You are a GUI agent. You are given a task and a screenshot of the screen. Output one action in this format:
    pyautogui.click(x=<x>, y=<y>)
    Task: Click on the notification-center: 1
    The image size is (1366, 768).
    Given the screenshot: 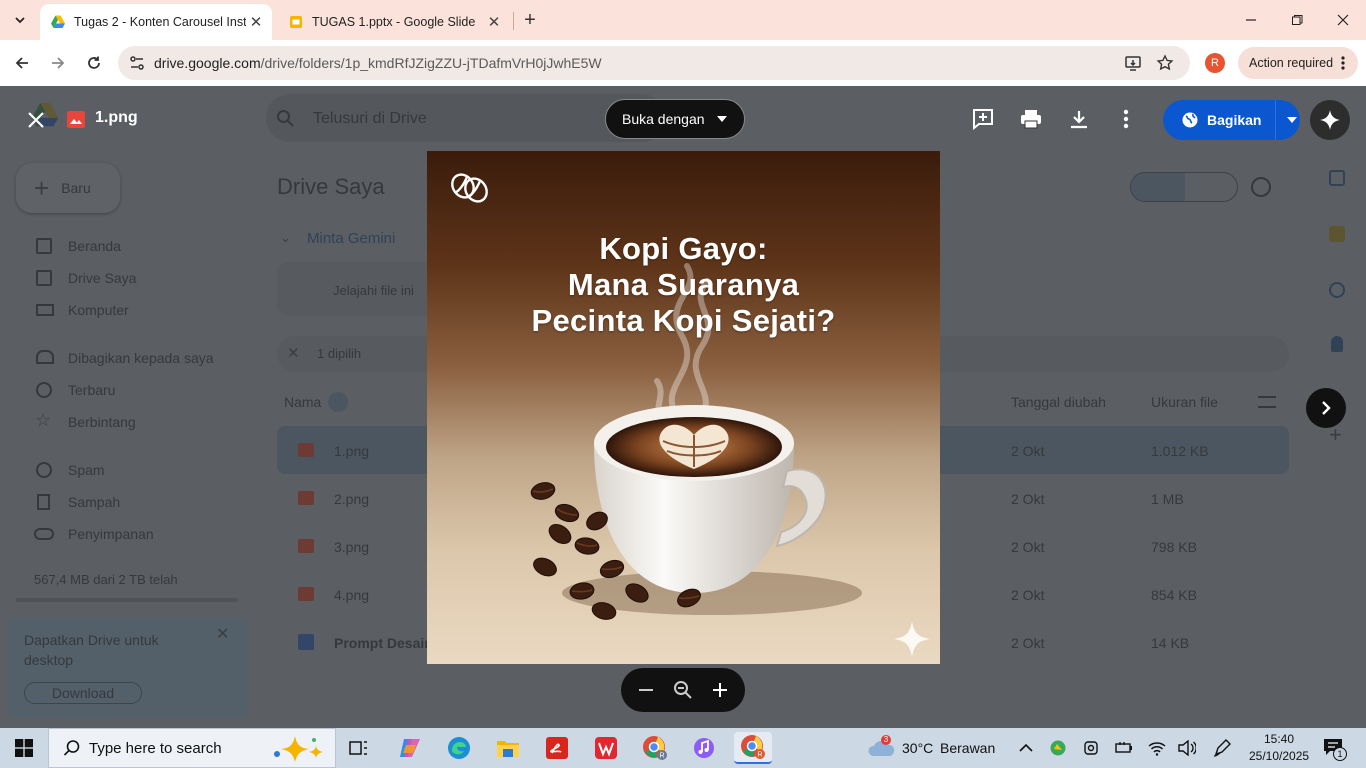 What is the action you would take?
    pyautogui.click(x=1335, y=750)
    